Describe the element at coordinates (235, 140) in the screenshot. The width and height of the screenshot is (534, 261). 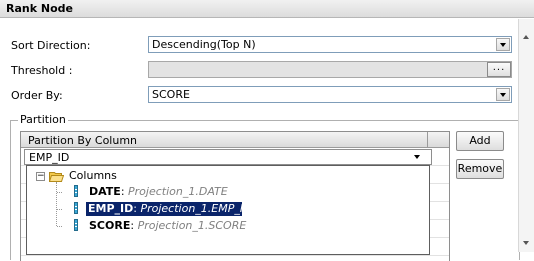
I see `grid-header: Partition By Column` at that location.